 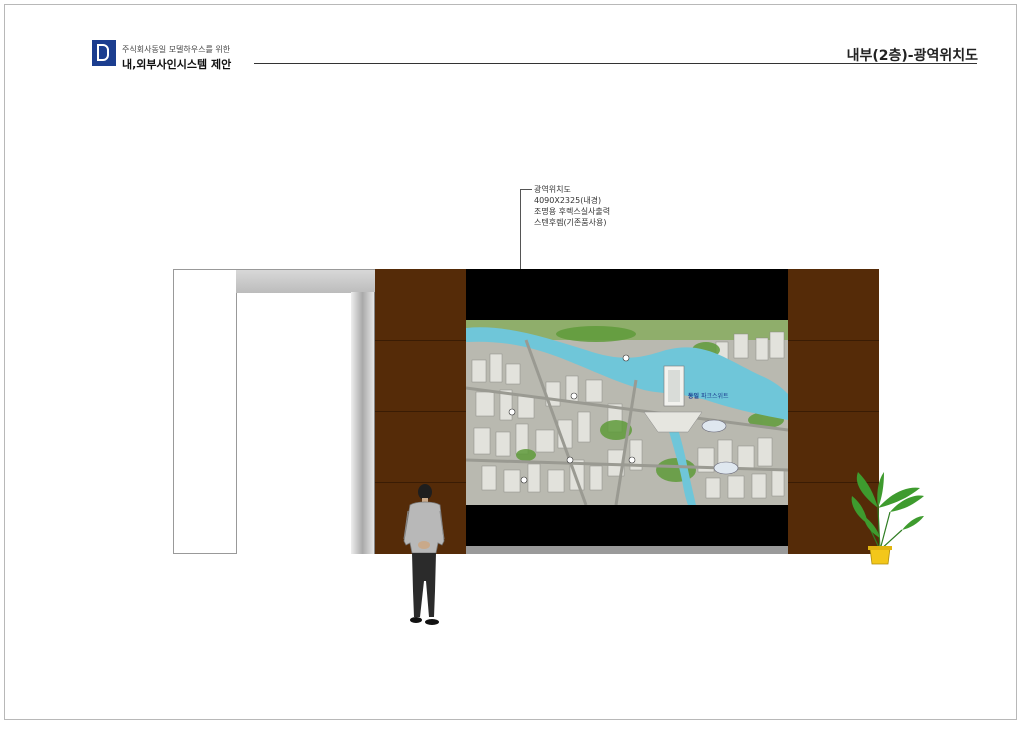 I want to click on map-project-label: 동일 파크스위트, so click(x=708, y=396).